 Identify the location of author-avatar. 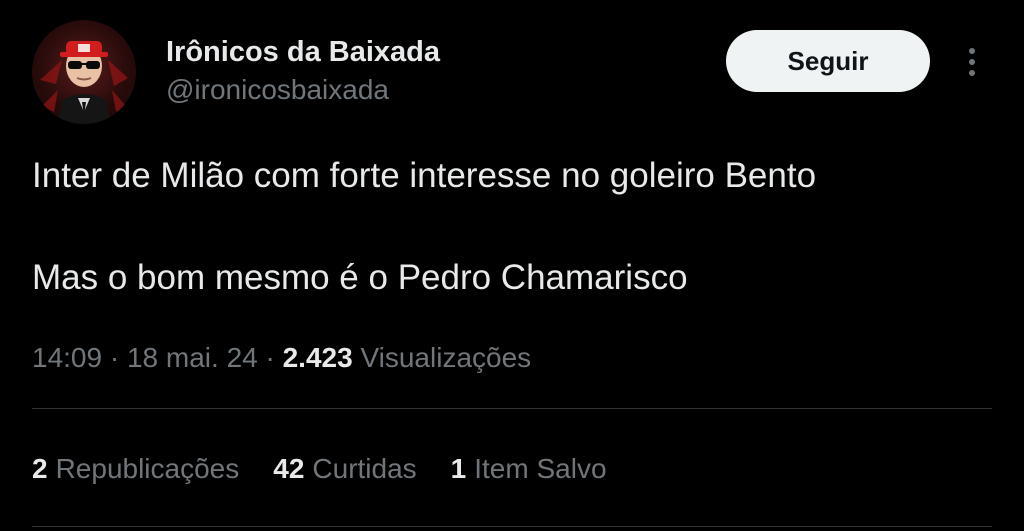
(84, 72).